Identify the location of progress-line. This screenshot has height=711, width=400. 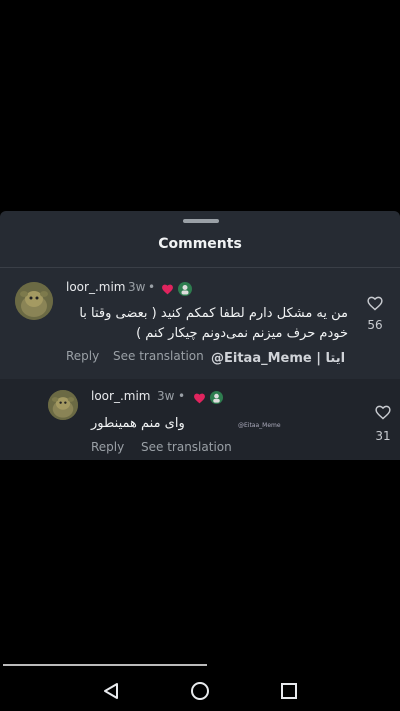
(105, 665).